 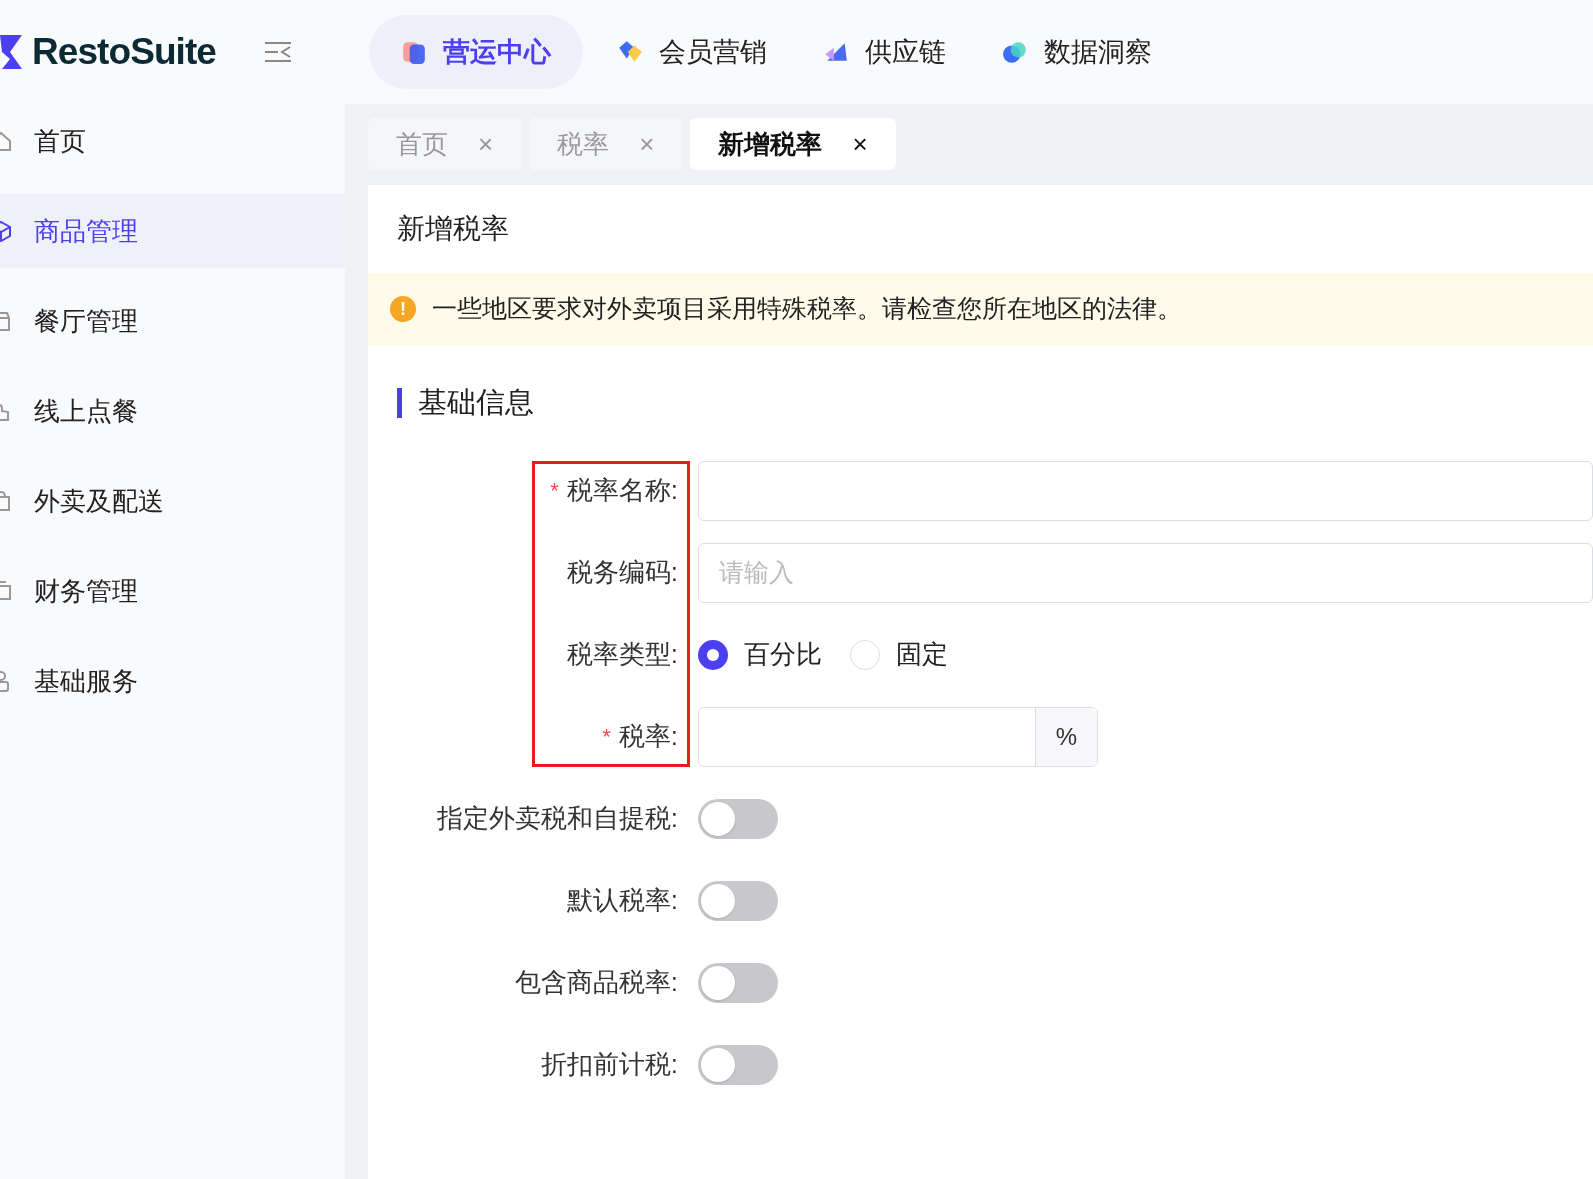 I want to click on field-label: 税务编码:, so click(x=622, y=572).